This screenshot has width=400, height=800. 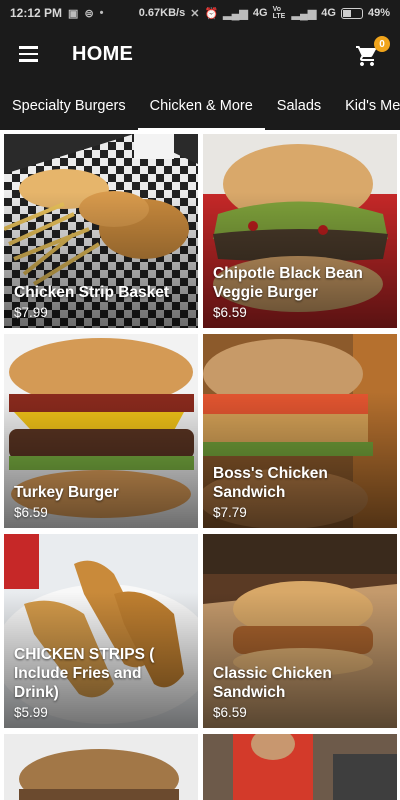 I want to click on page-title: HOME, so click(x=103, y=53).